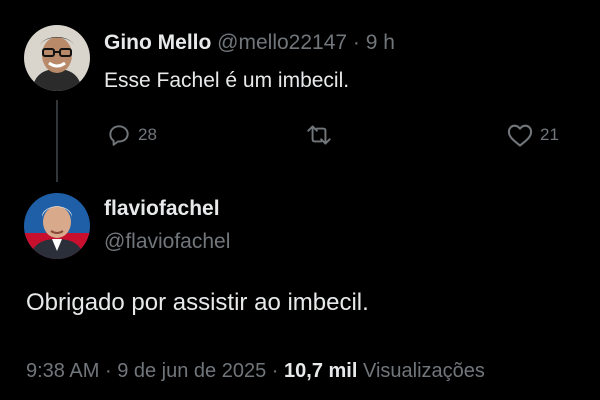 The height and width of the screenshot is (400, 600). I want to click on retweet-icon, so click(319, 135).